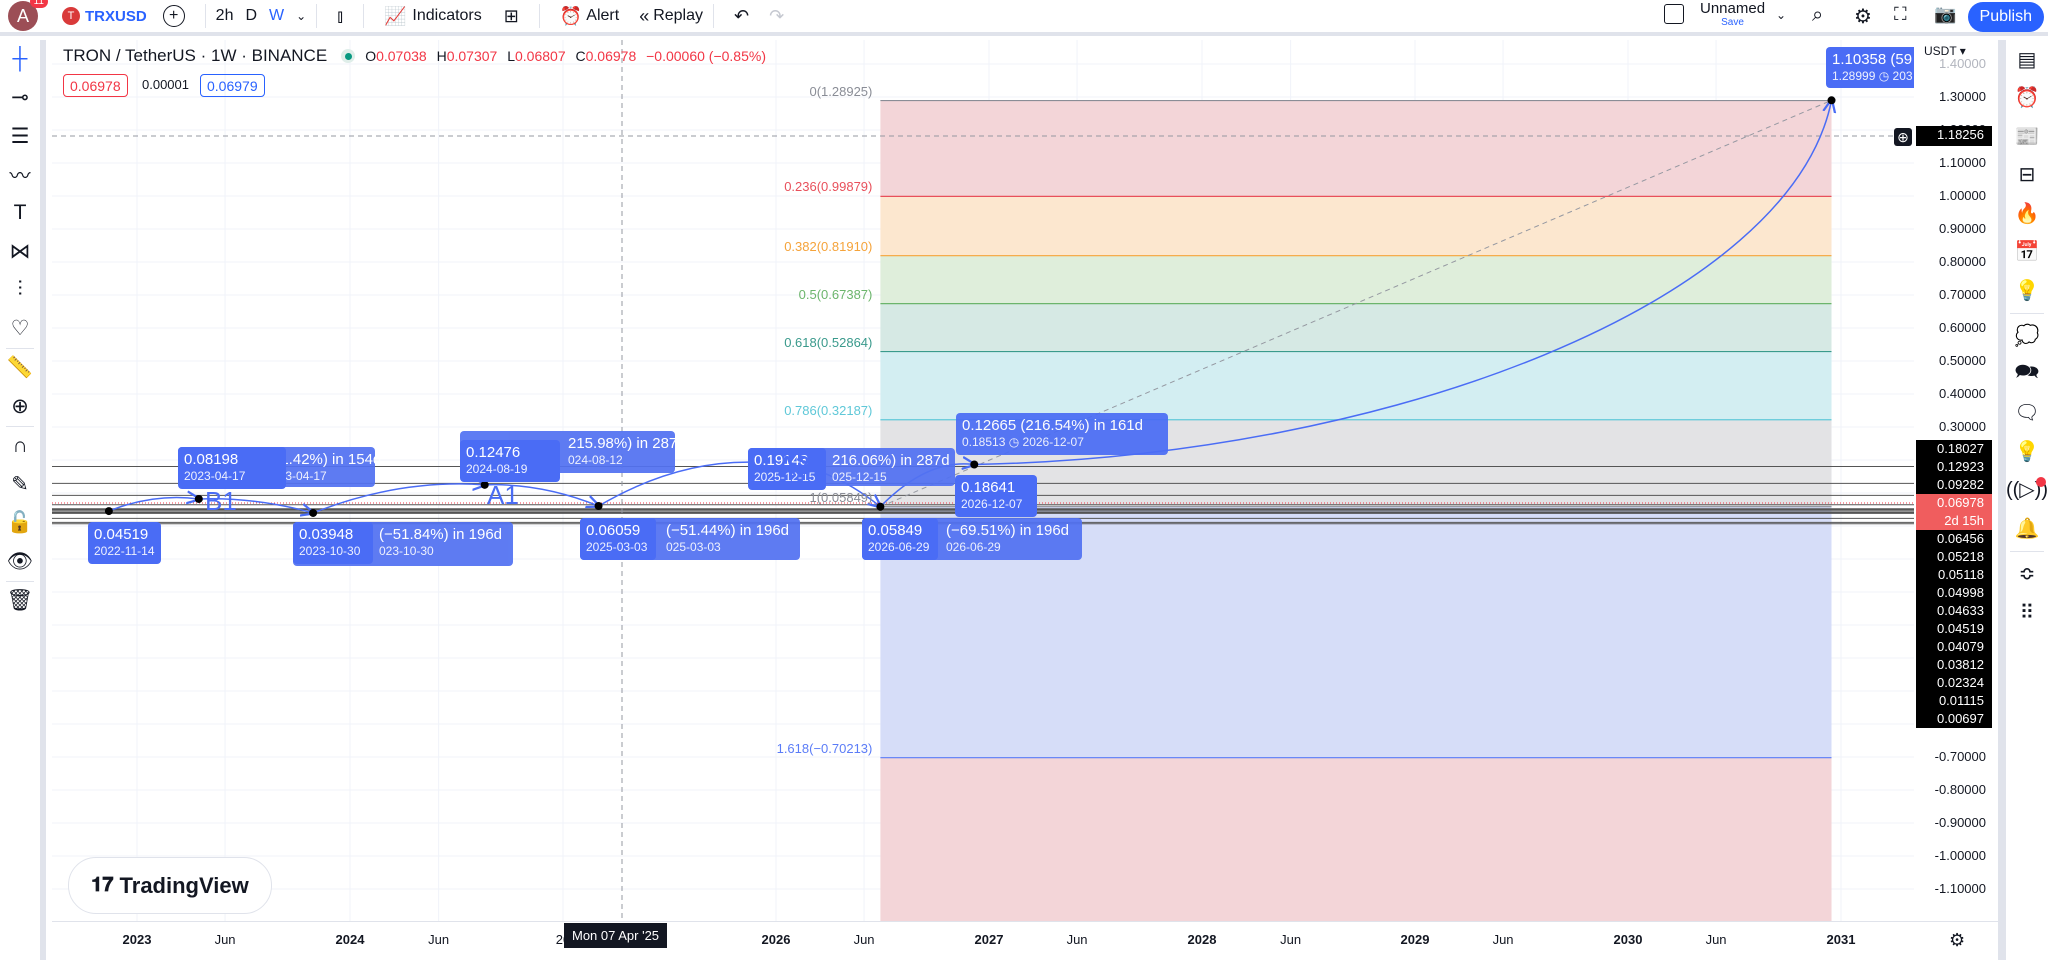 The height and width of the screenshot is (960, 2048). What do you see at coordinates (1960, 789) in the screenshot?
I see `price-tick-label: -0.80000` at bounding box center [1960, 789].